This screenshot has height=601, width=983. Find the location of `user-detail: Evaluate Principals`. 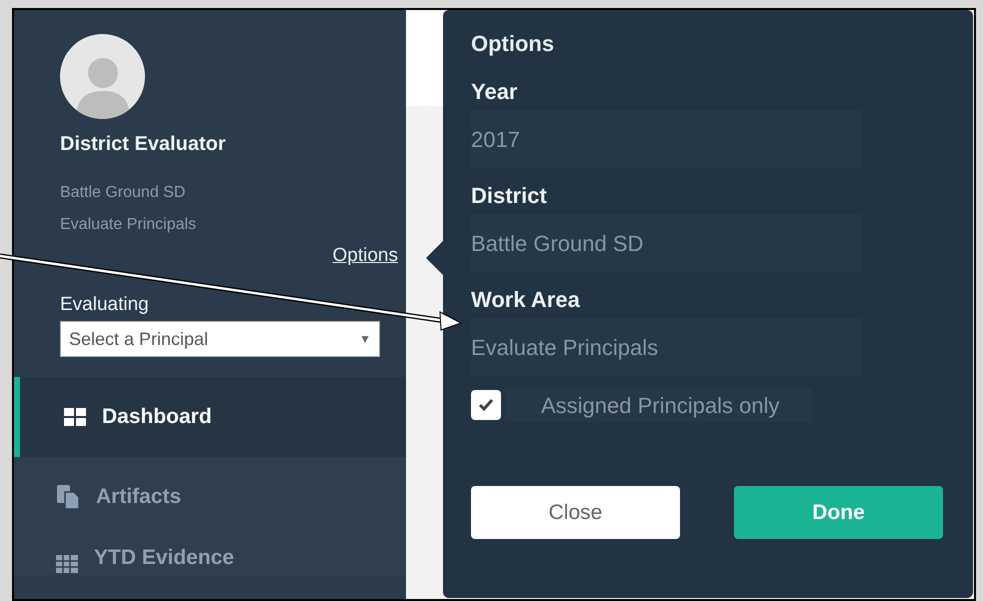

user-detail: Evaluate Principals is located at coordinates (129, 225).